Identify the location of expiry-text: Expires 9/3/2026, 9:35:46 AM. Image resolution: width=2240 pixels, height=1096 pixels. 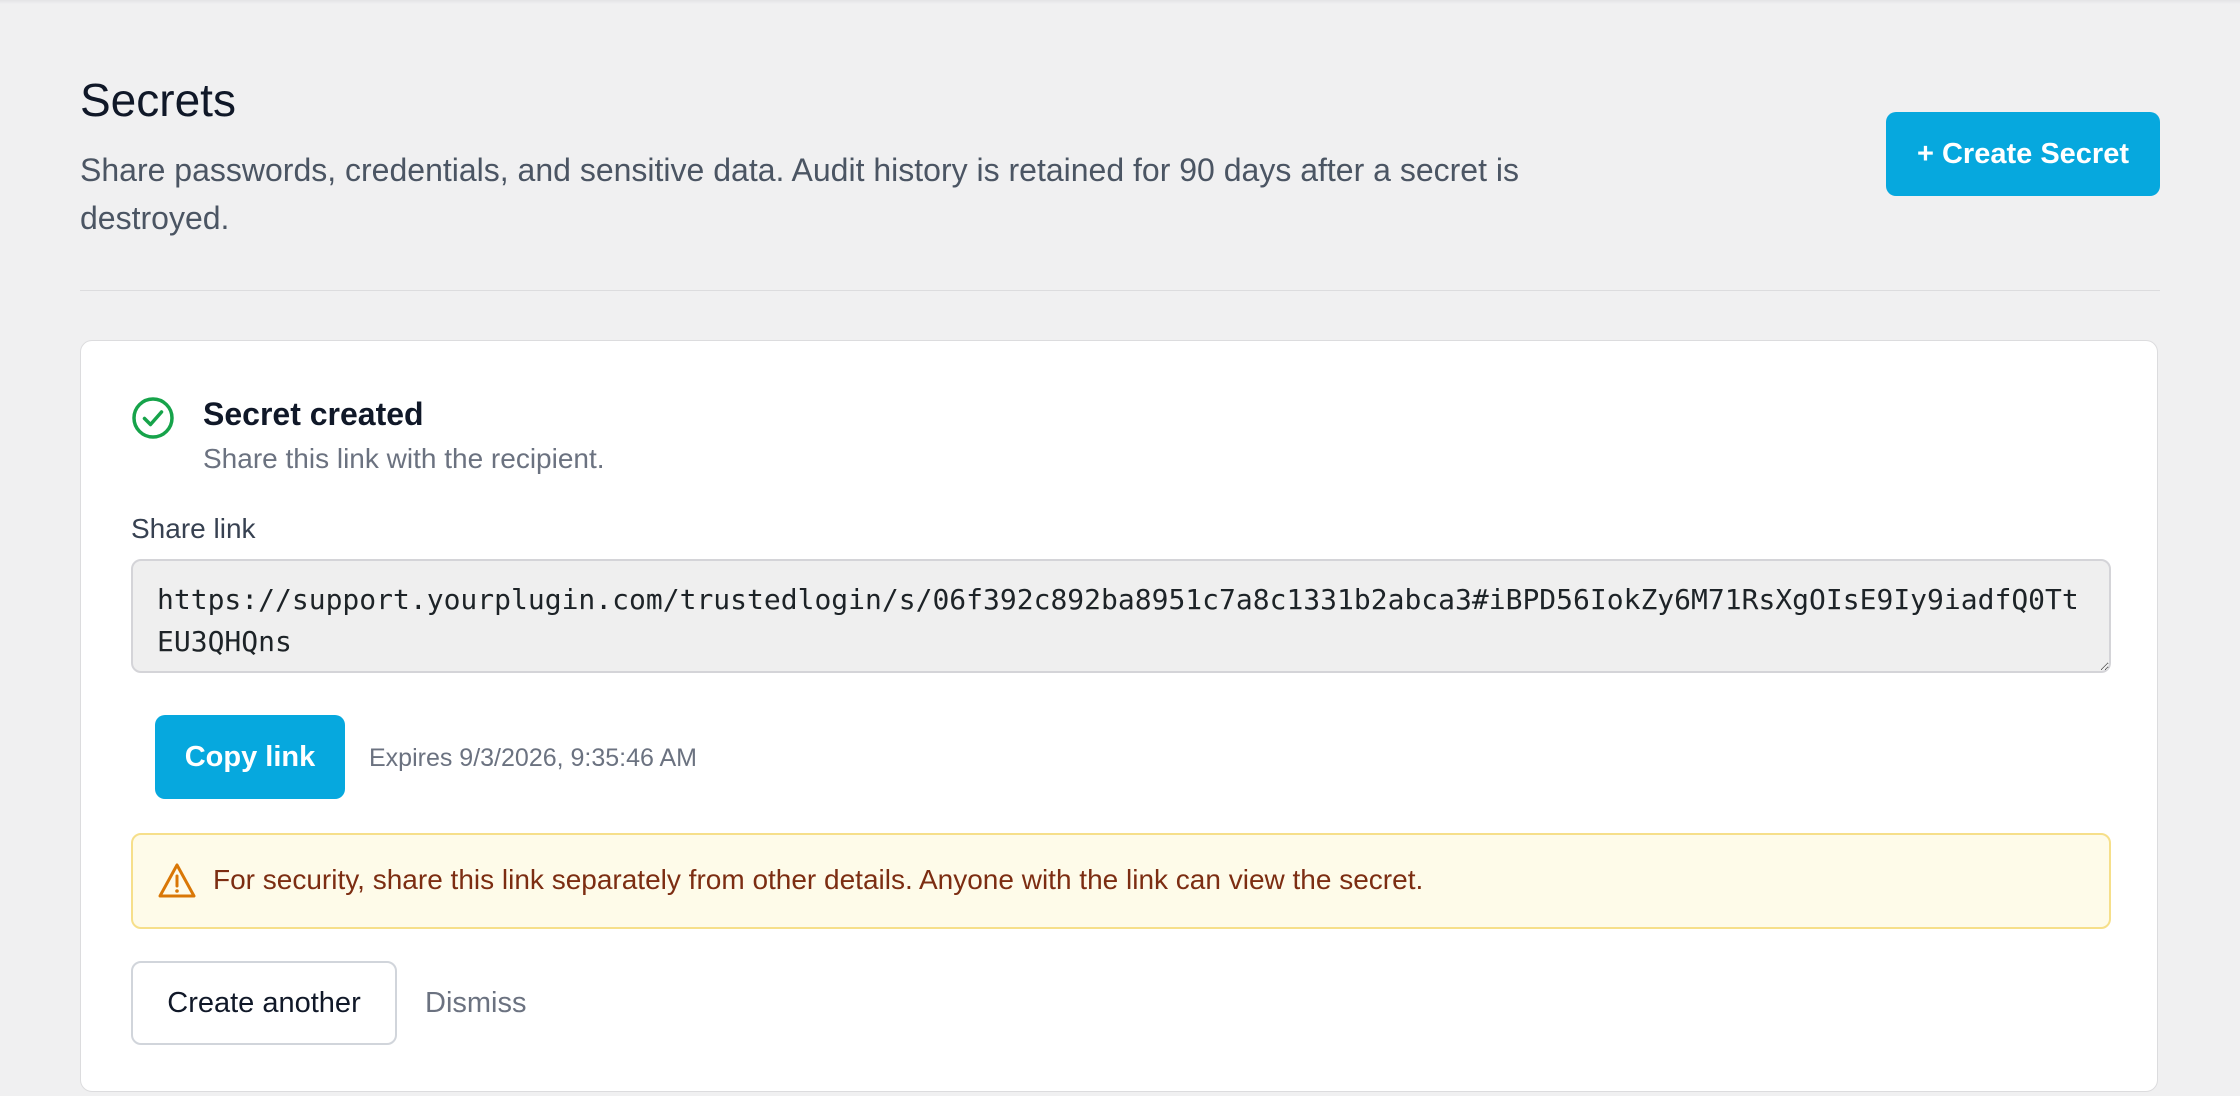
(533, 758).